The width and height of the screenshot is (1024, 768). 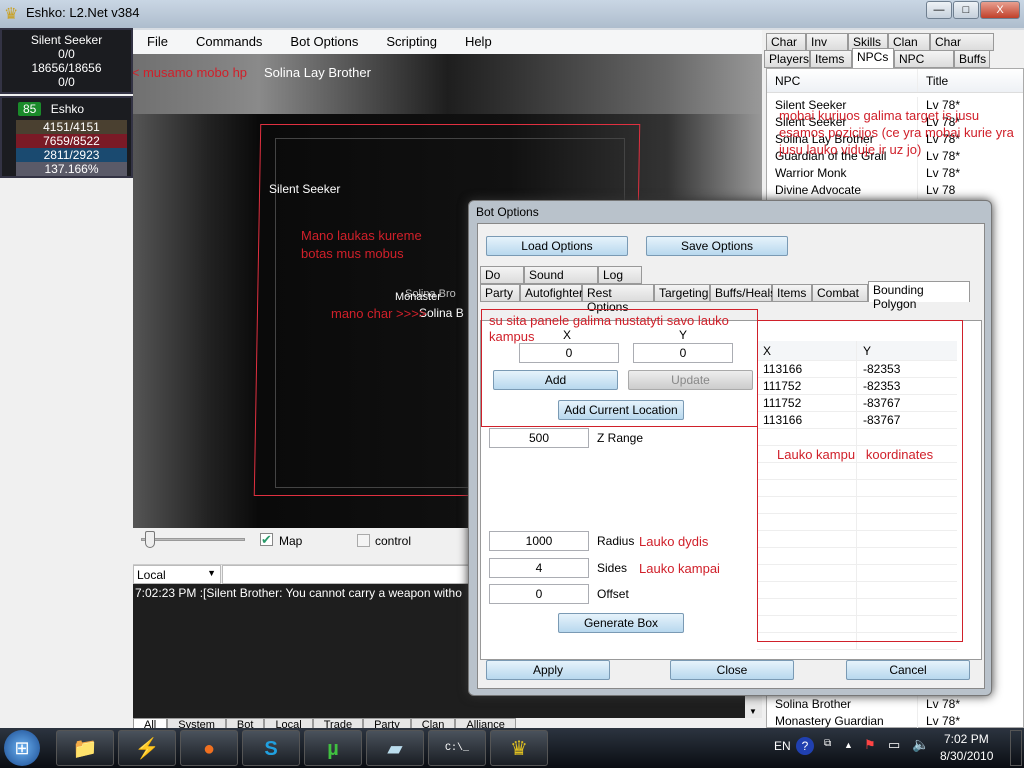 What do you see at coordinates (939, 10) in the screenshot?
I see `minimize-button: —` at bounding box center [939, 10].